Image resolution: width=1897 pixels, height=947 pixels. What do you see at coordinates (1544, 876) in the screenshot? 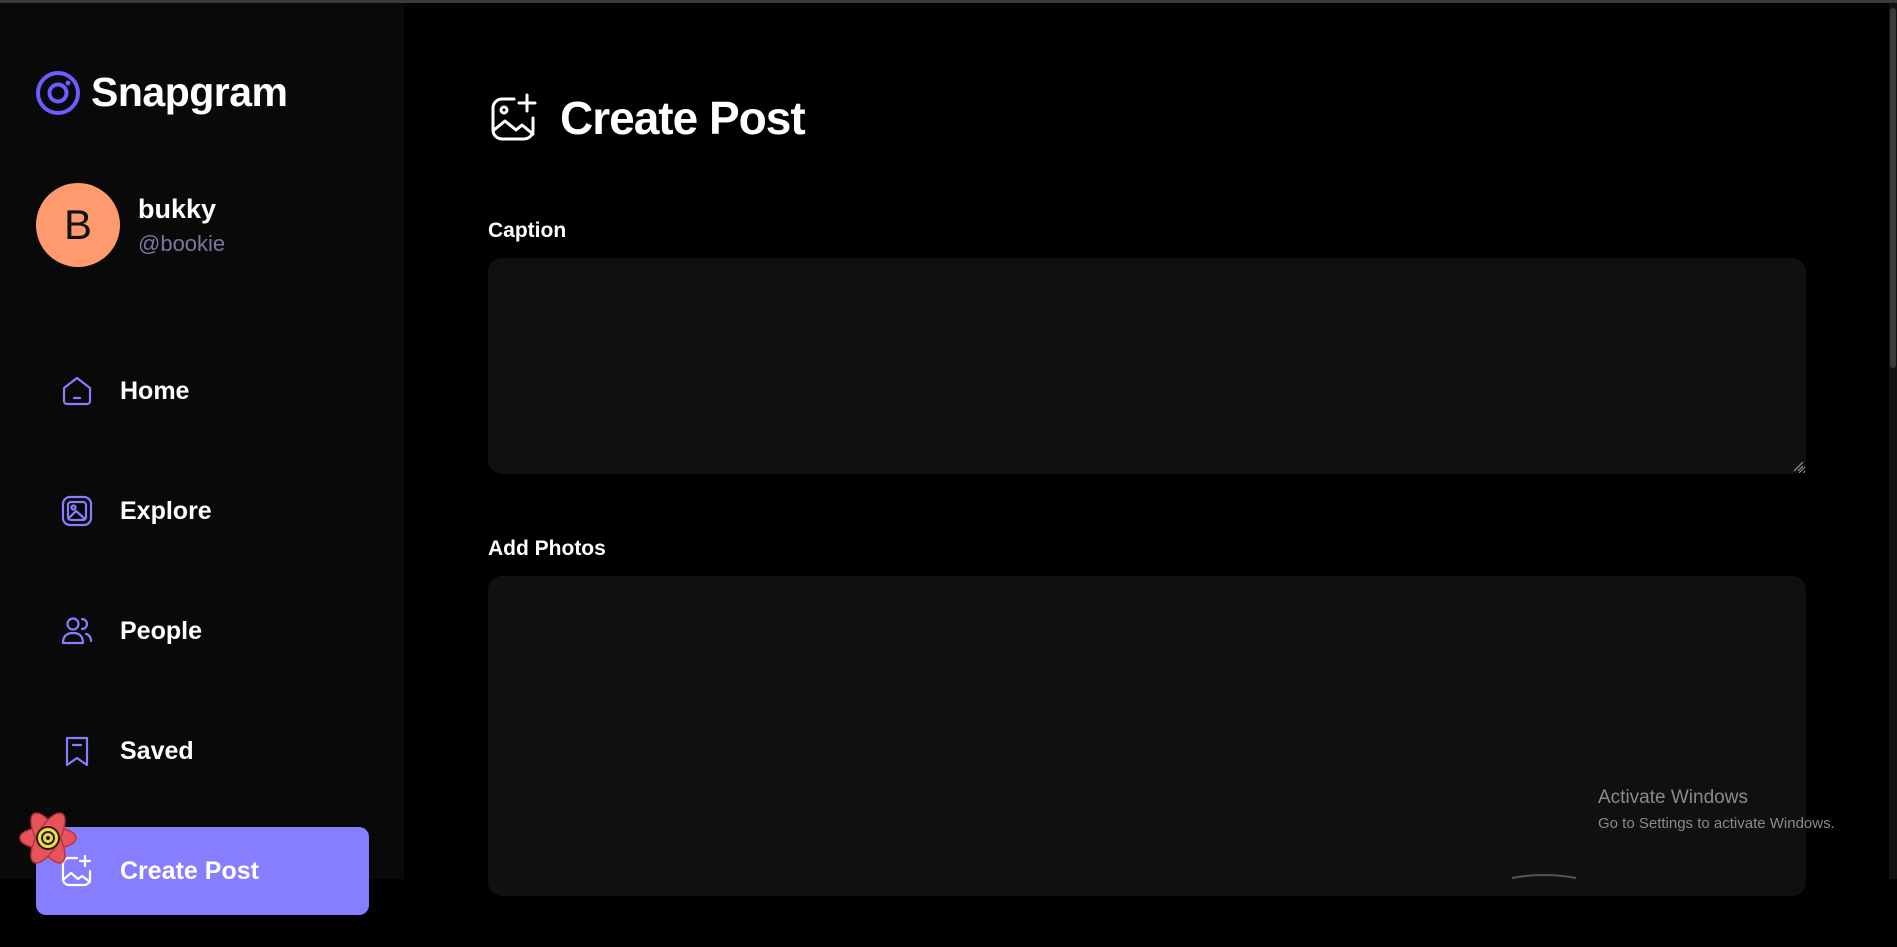
I see `upload-icon` at bounding box center [1544, 876].